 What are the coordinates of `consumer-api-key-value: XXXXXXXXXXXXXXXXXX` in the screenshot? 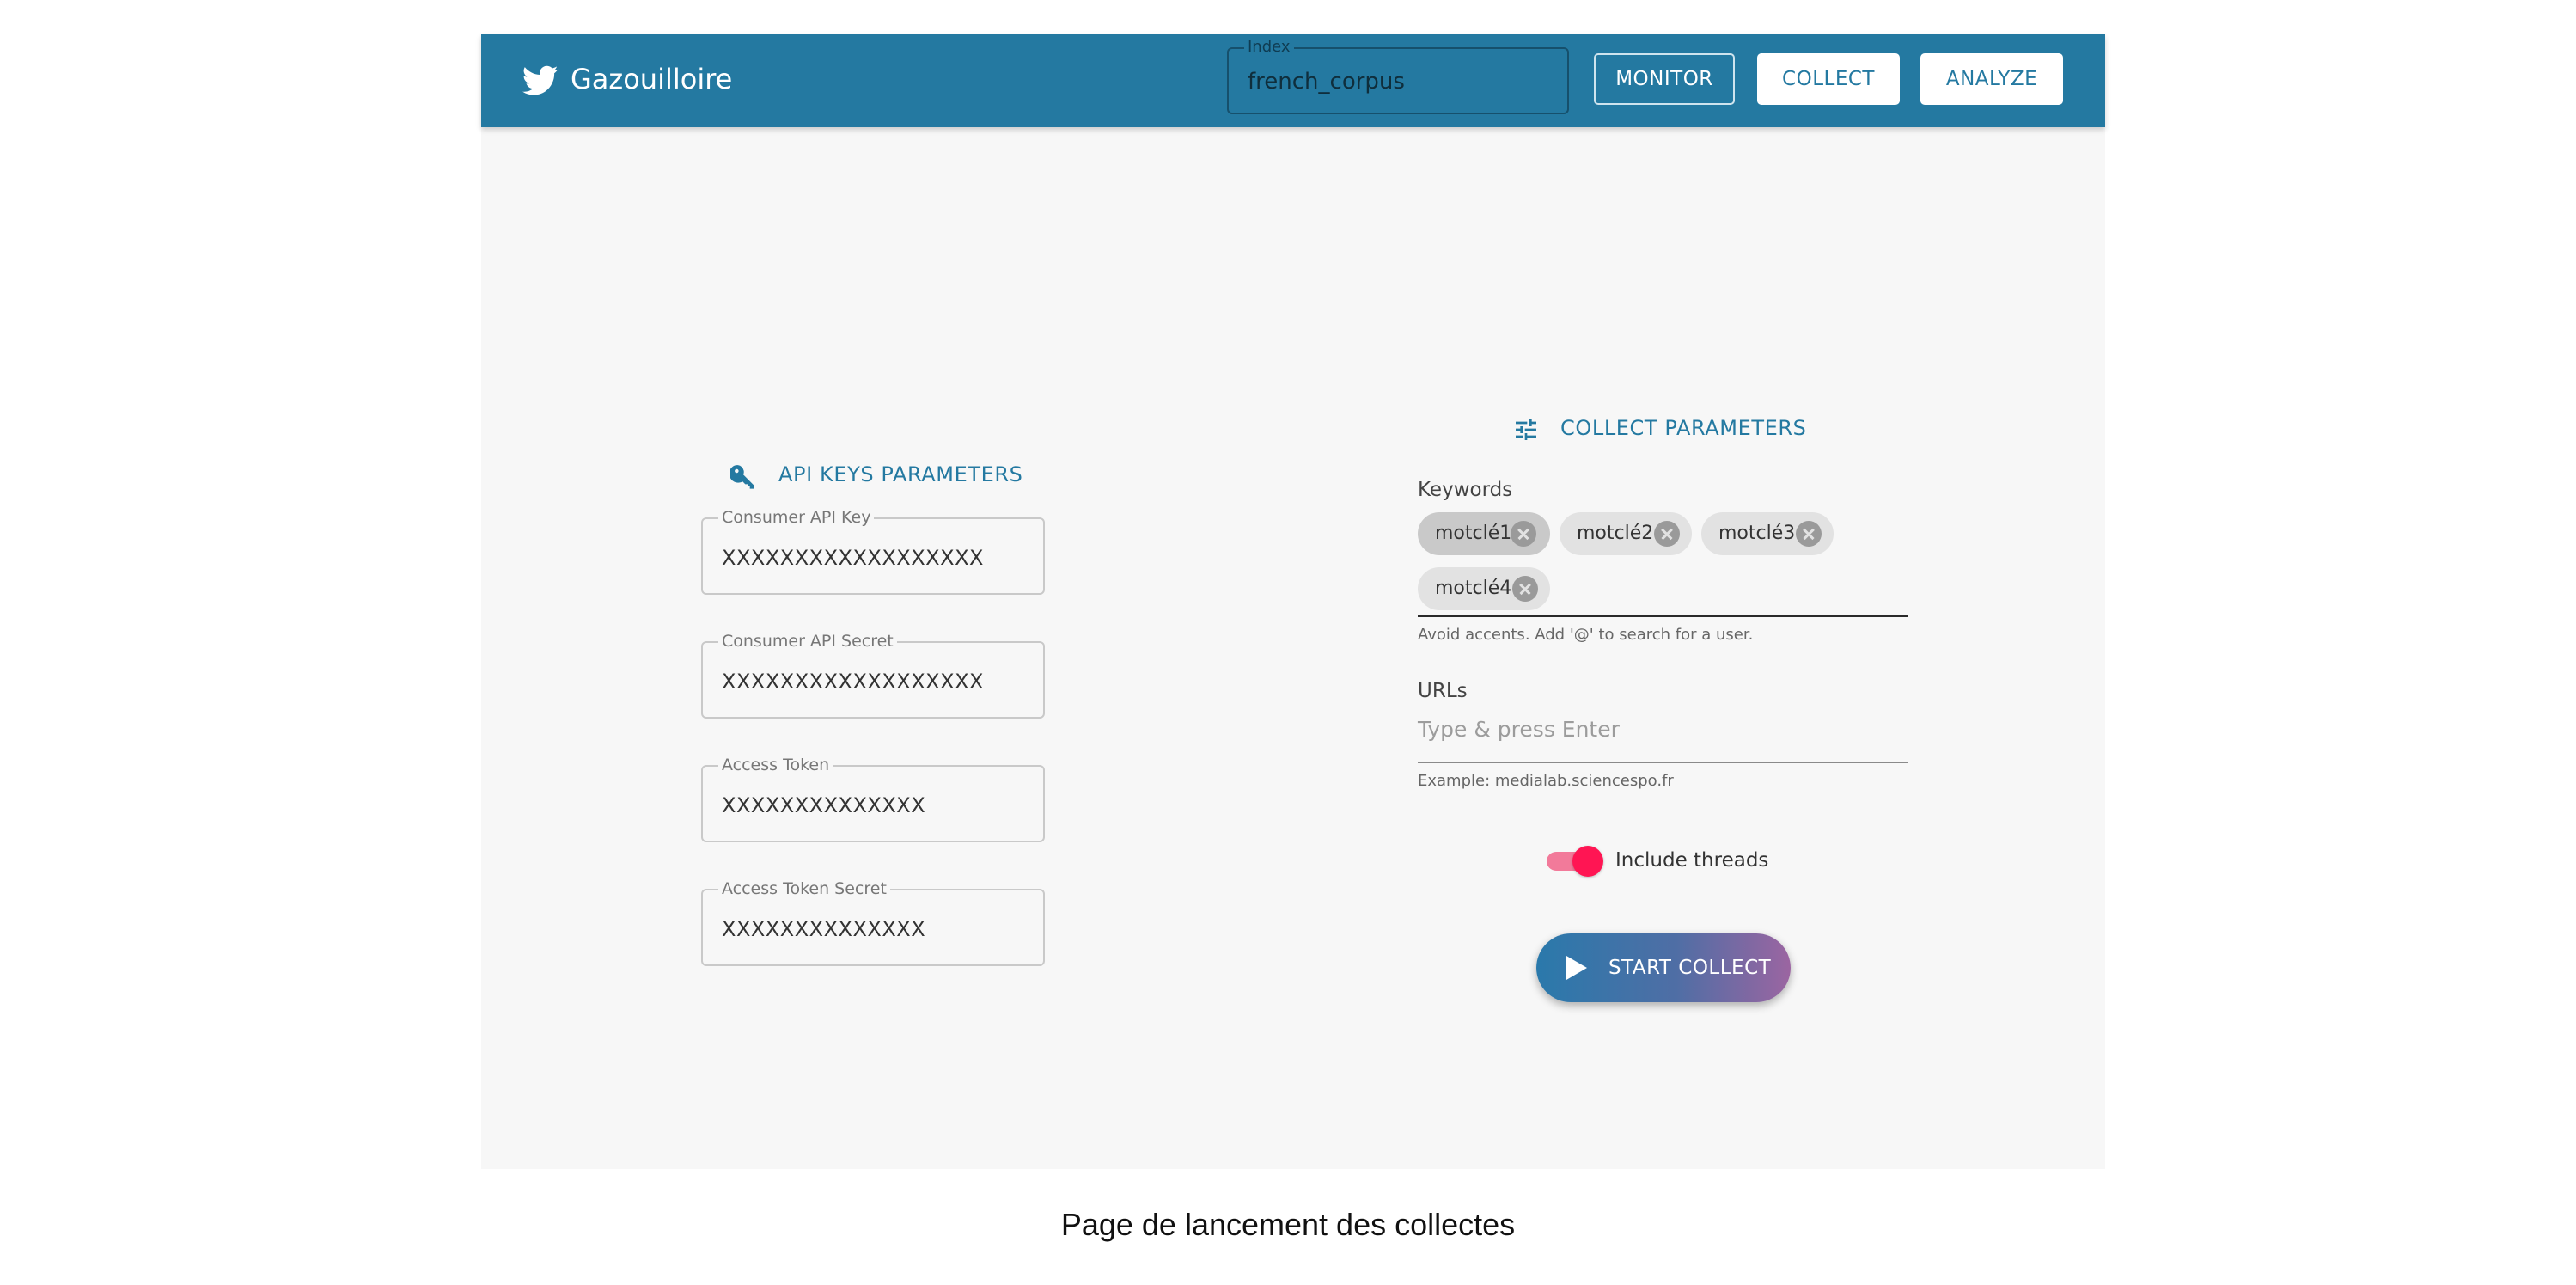 It's located at (853, 558).